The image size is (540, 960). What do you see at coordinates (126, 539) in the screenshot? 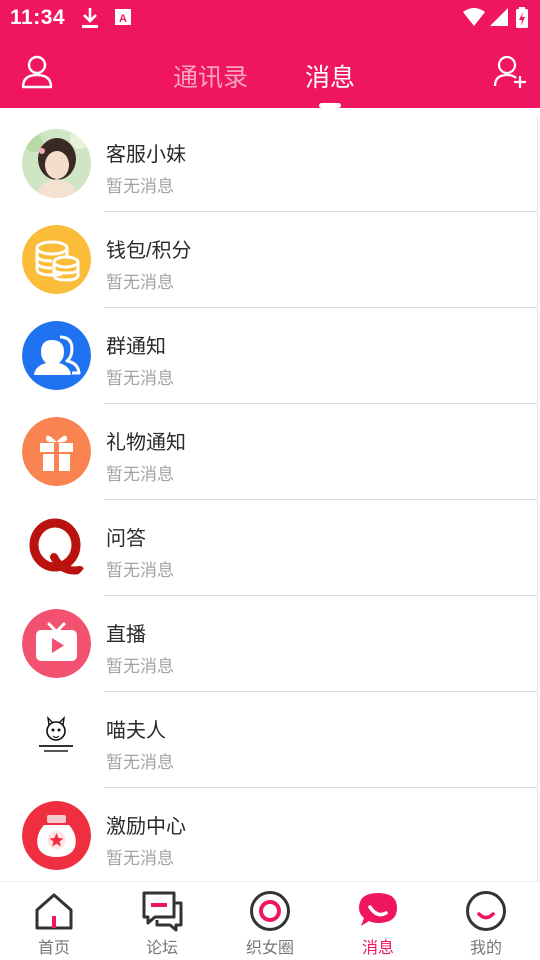
I see `conversation-name: 问答` at bounding box center [126, 539].